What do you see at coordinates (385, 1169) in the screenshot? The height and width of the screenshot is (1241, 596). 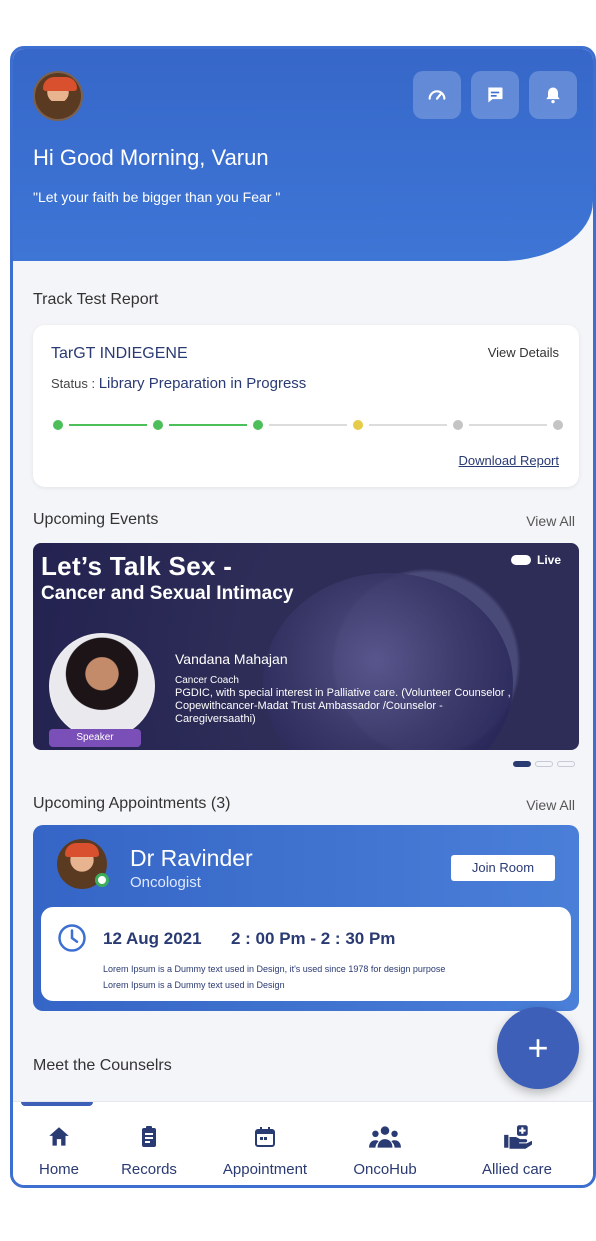 I see `tab-oncohub-label: OncoHub` at bounding box center [385, 1169].